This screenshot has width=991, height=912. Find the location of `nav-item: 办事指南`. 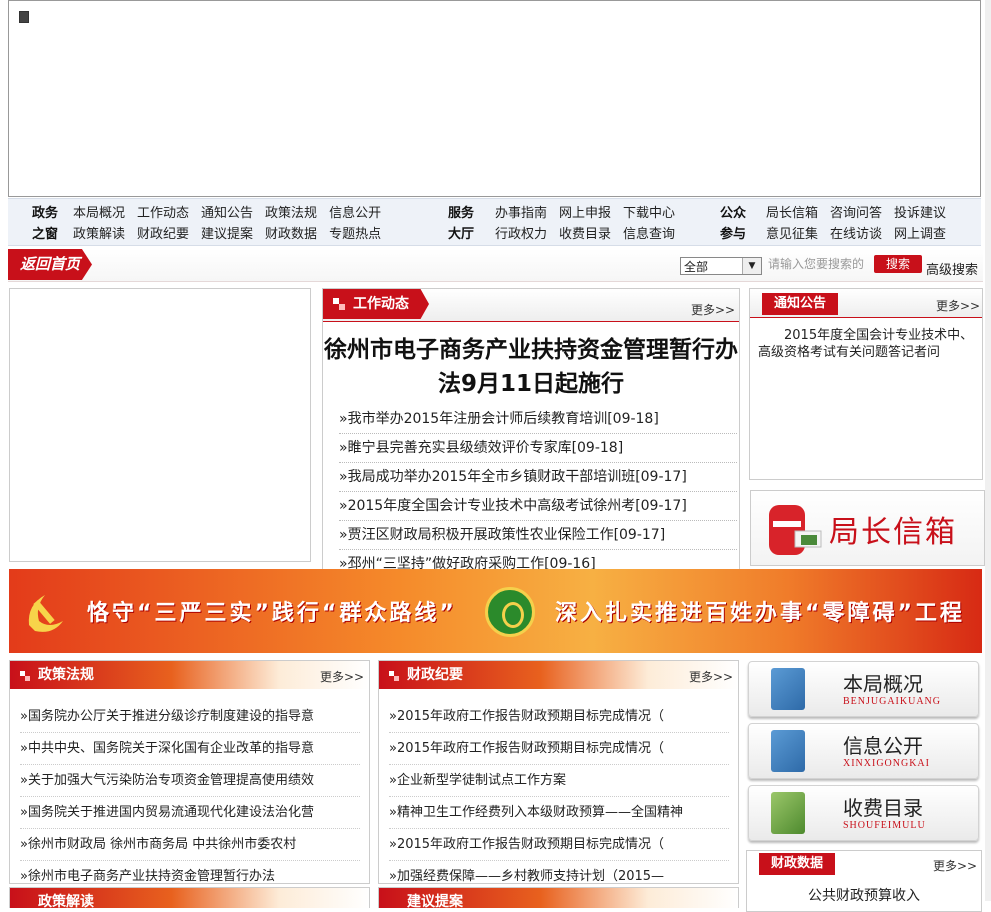

nav-item: 办事指南 is located at coordinates (521, 213).